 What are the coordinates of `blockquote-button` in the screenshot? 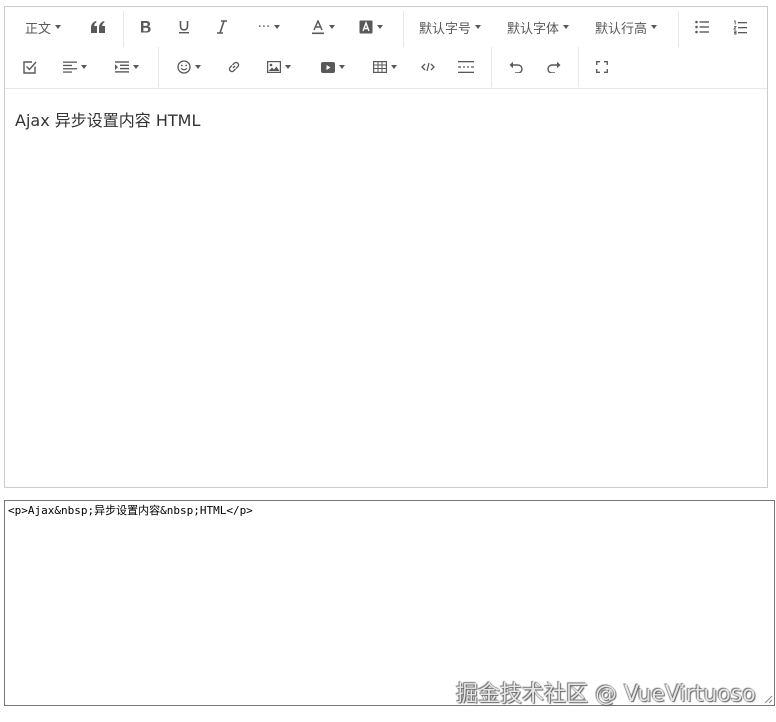 It's located at (98, 27).